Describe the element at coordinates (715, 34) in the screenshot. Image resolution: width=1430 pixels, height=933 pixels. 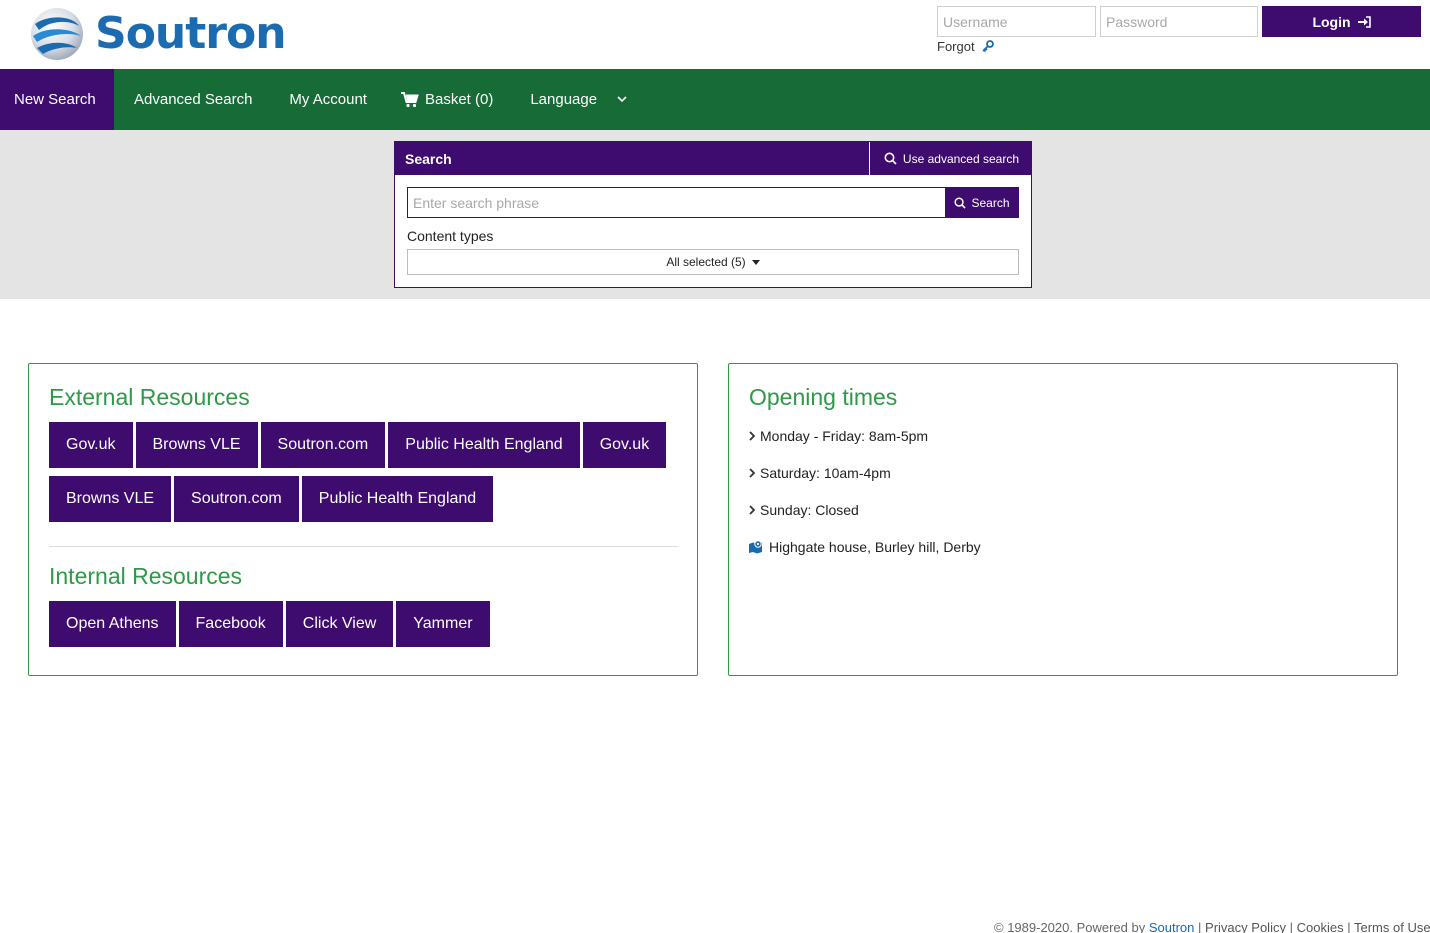
I see `header: Soutron Login Forgot` at that location.